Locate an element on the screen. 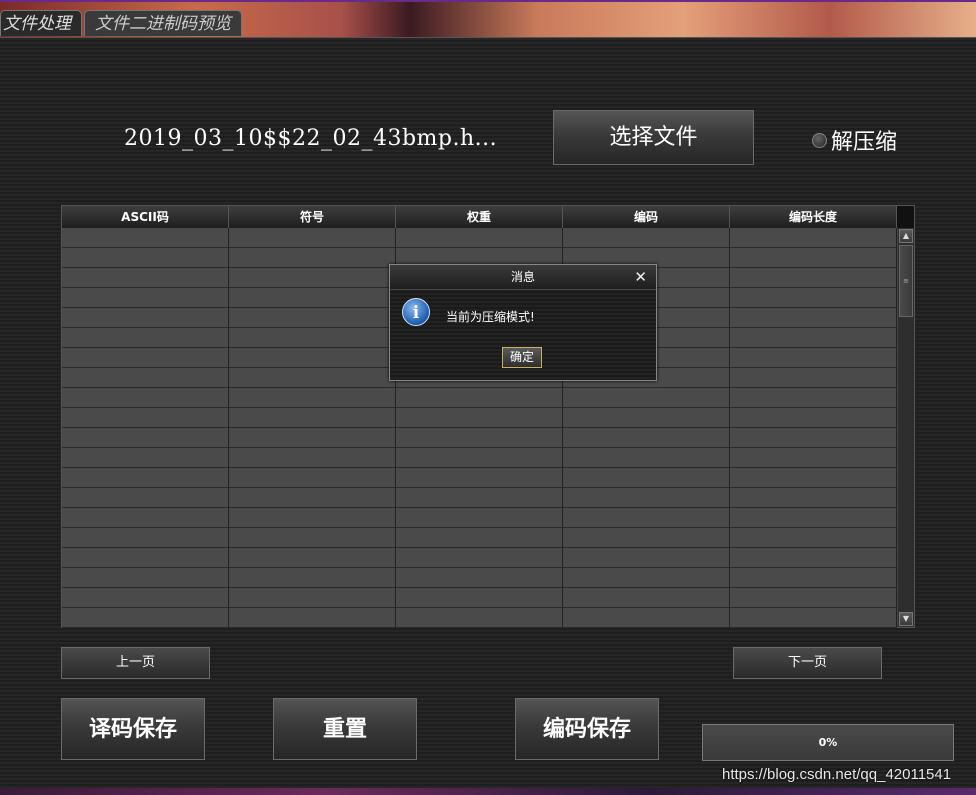  column-header-code-length: 编码长度 is located at coordinates (813, 217).